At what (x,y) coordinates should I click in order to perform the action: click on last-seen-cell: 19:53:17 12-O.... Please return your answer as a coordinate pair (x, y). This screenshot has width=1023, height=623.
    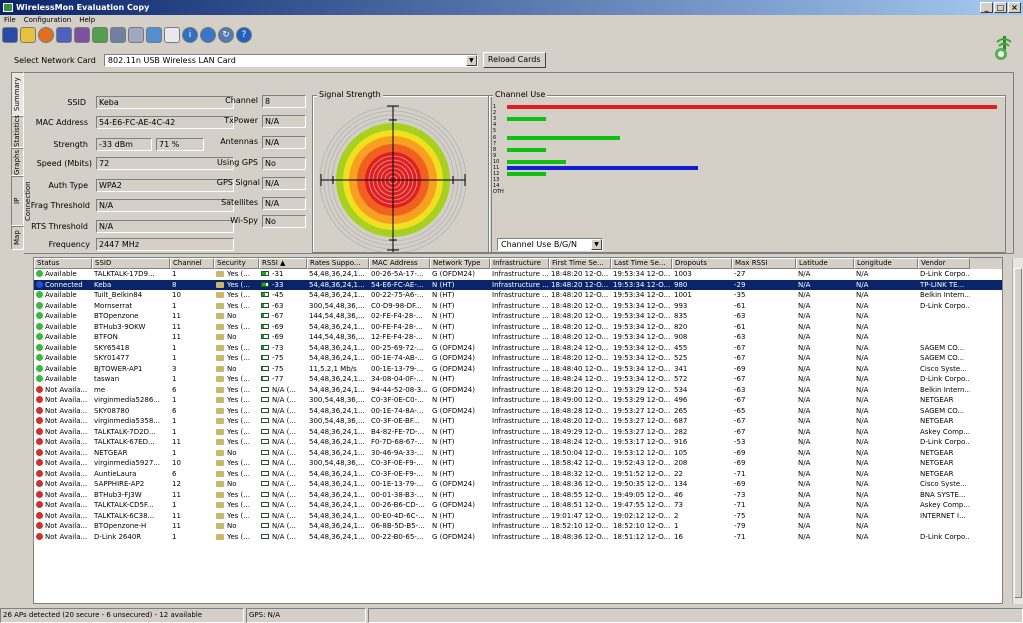
    Looking at the image, I should click on (641, 442).